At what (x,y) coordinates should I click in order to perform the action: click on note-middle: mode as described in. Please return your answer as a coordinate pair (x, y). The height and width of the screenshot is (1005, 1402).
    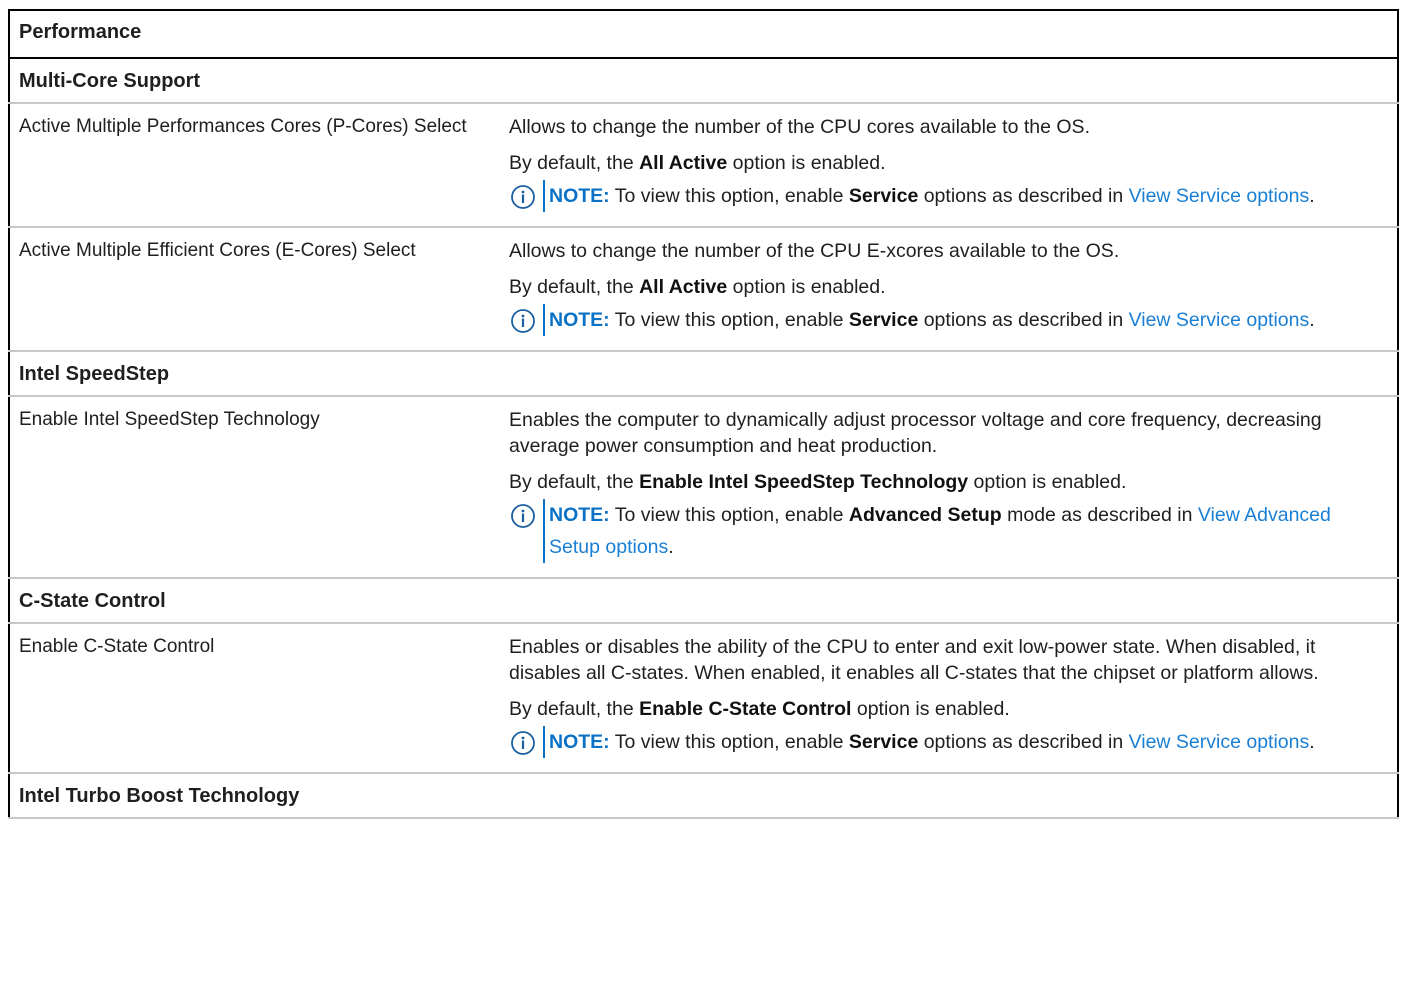
    Looking at the image, I should click on (1099, 515).